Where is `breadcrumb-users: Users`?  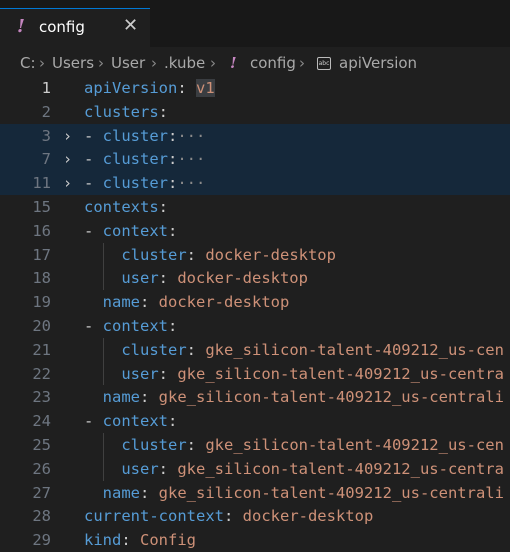
breadcrumb-users: Users is located at coordinates (73, 63).